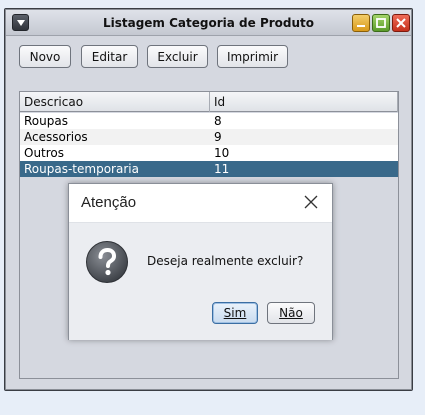 Image resolution: width=425 pixels, height=415 pixels. Describe the element at coordinates (45, 56) in the screenshot. I see `novo-button: Novo` at that location.